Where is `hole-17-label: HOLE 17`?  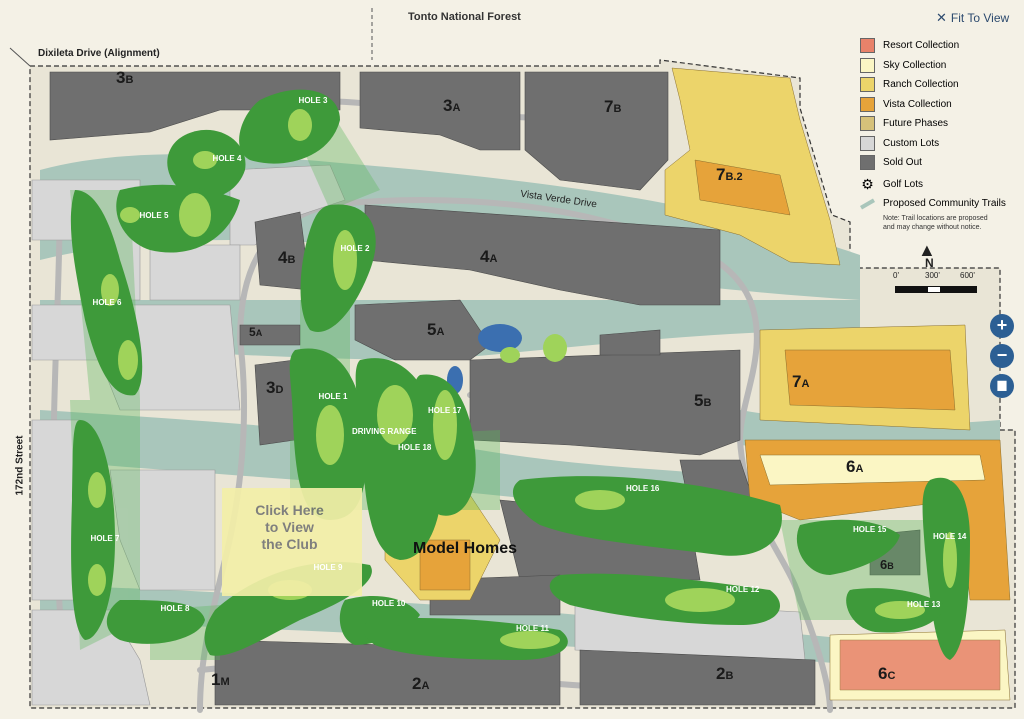
hole-17-label: HOLE 17 is located at coordinates (445, 410).